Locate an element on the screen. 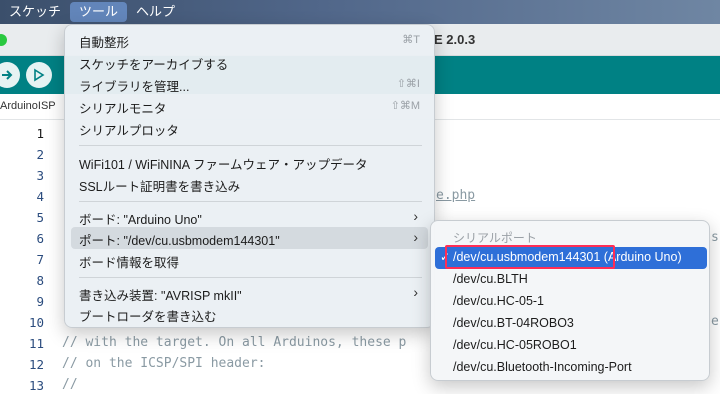  line-number: 1 is located at coordinates (40, 133).